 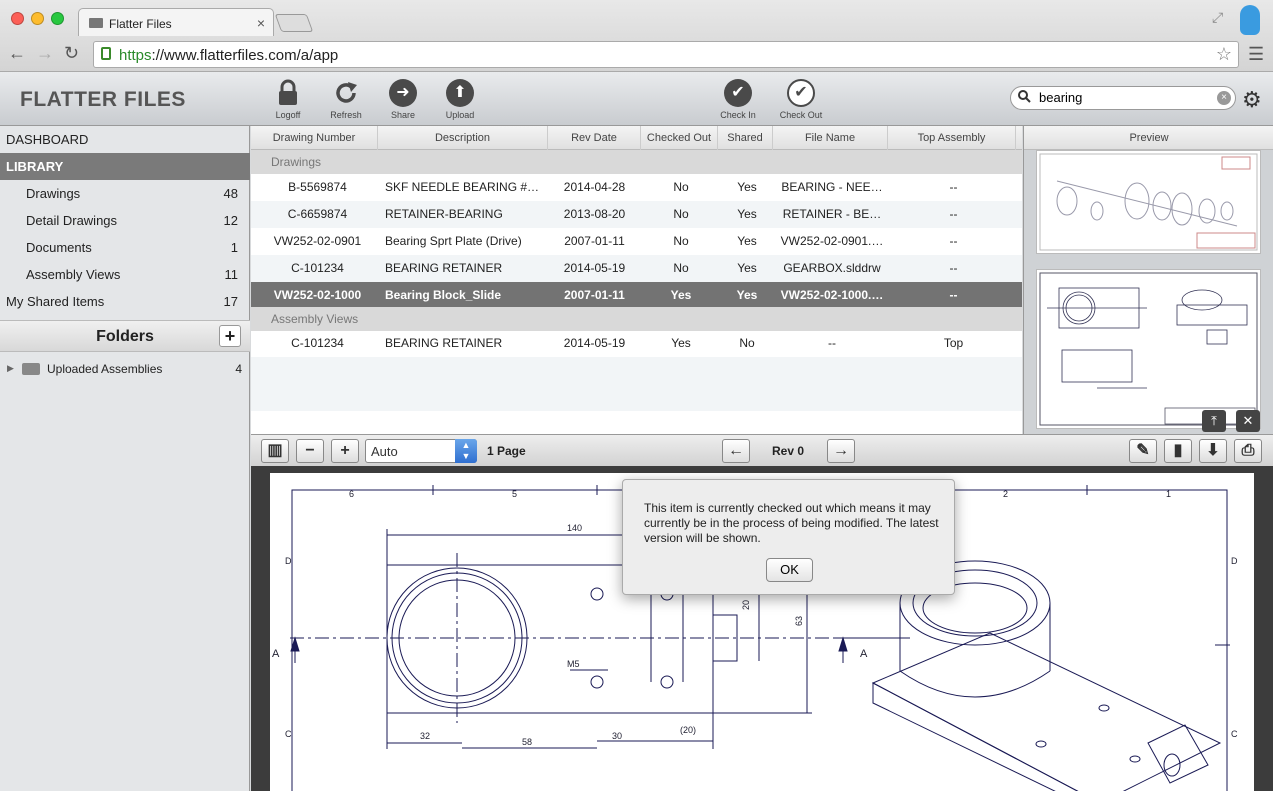 What do you see at coordinates (832, 268) in the screenshot?
I see `cell-file-name: GEARBOX.slddrw` at bounding box center [832, 268].